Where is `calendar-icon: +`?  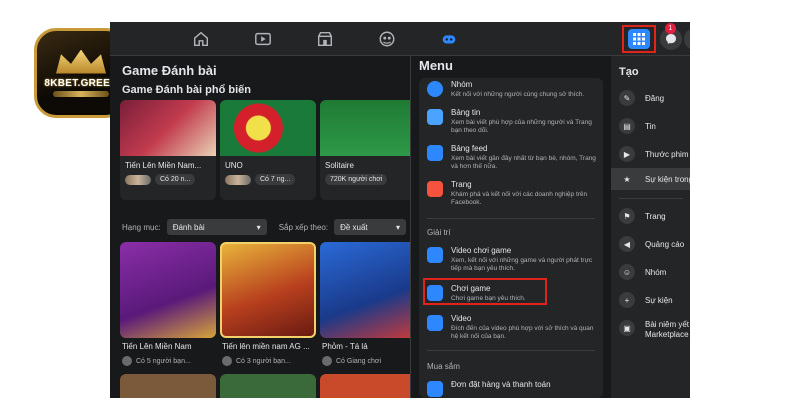 calendar-icon: + is located at coordinates (627, 300).